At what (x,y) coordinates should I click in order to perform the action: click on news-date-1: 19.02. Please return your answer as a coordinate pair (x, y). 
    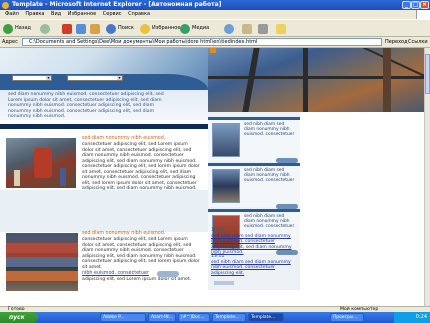
    Looking at the image, I should click on (218, 230).